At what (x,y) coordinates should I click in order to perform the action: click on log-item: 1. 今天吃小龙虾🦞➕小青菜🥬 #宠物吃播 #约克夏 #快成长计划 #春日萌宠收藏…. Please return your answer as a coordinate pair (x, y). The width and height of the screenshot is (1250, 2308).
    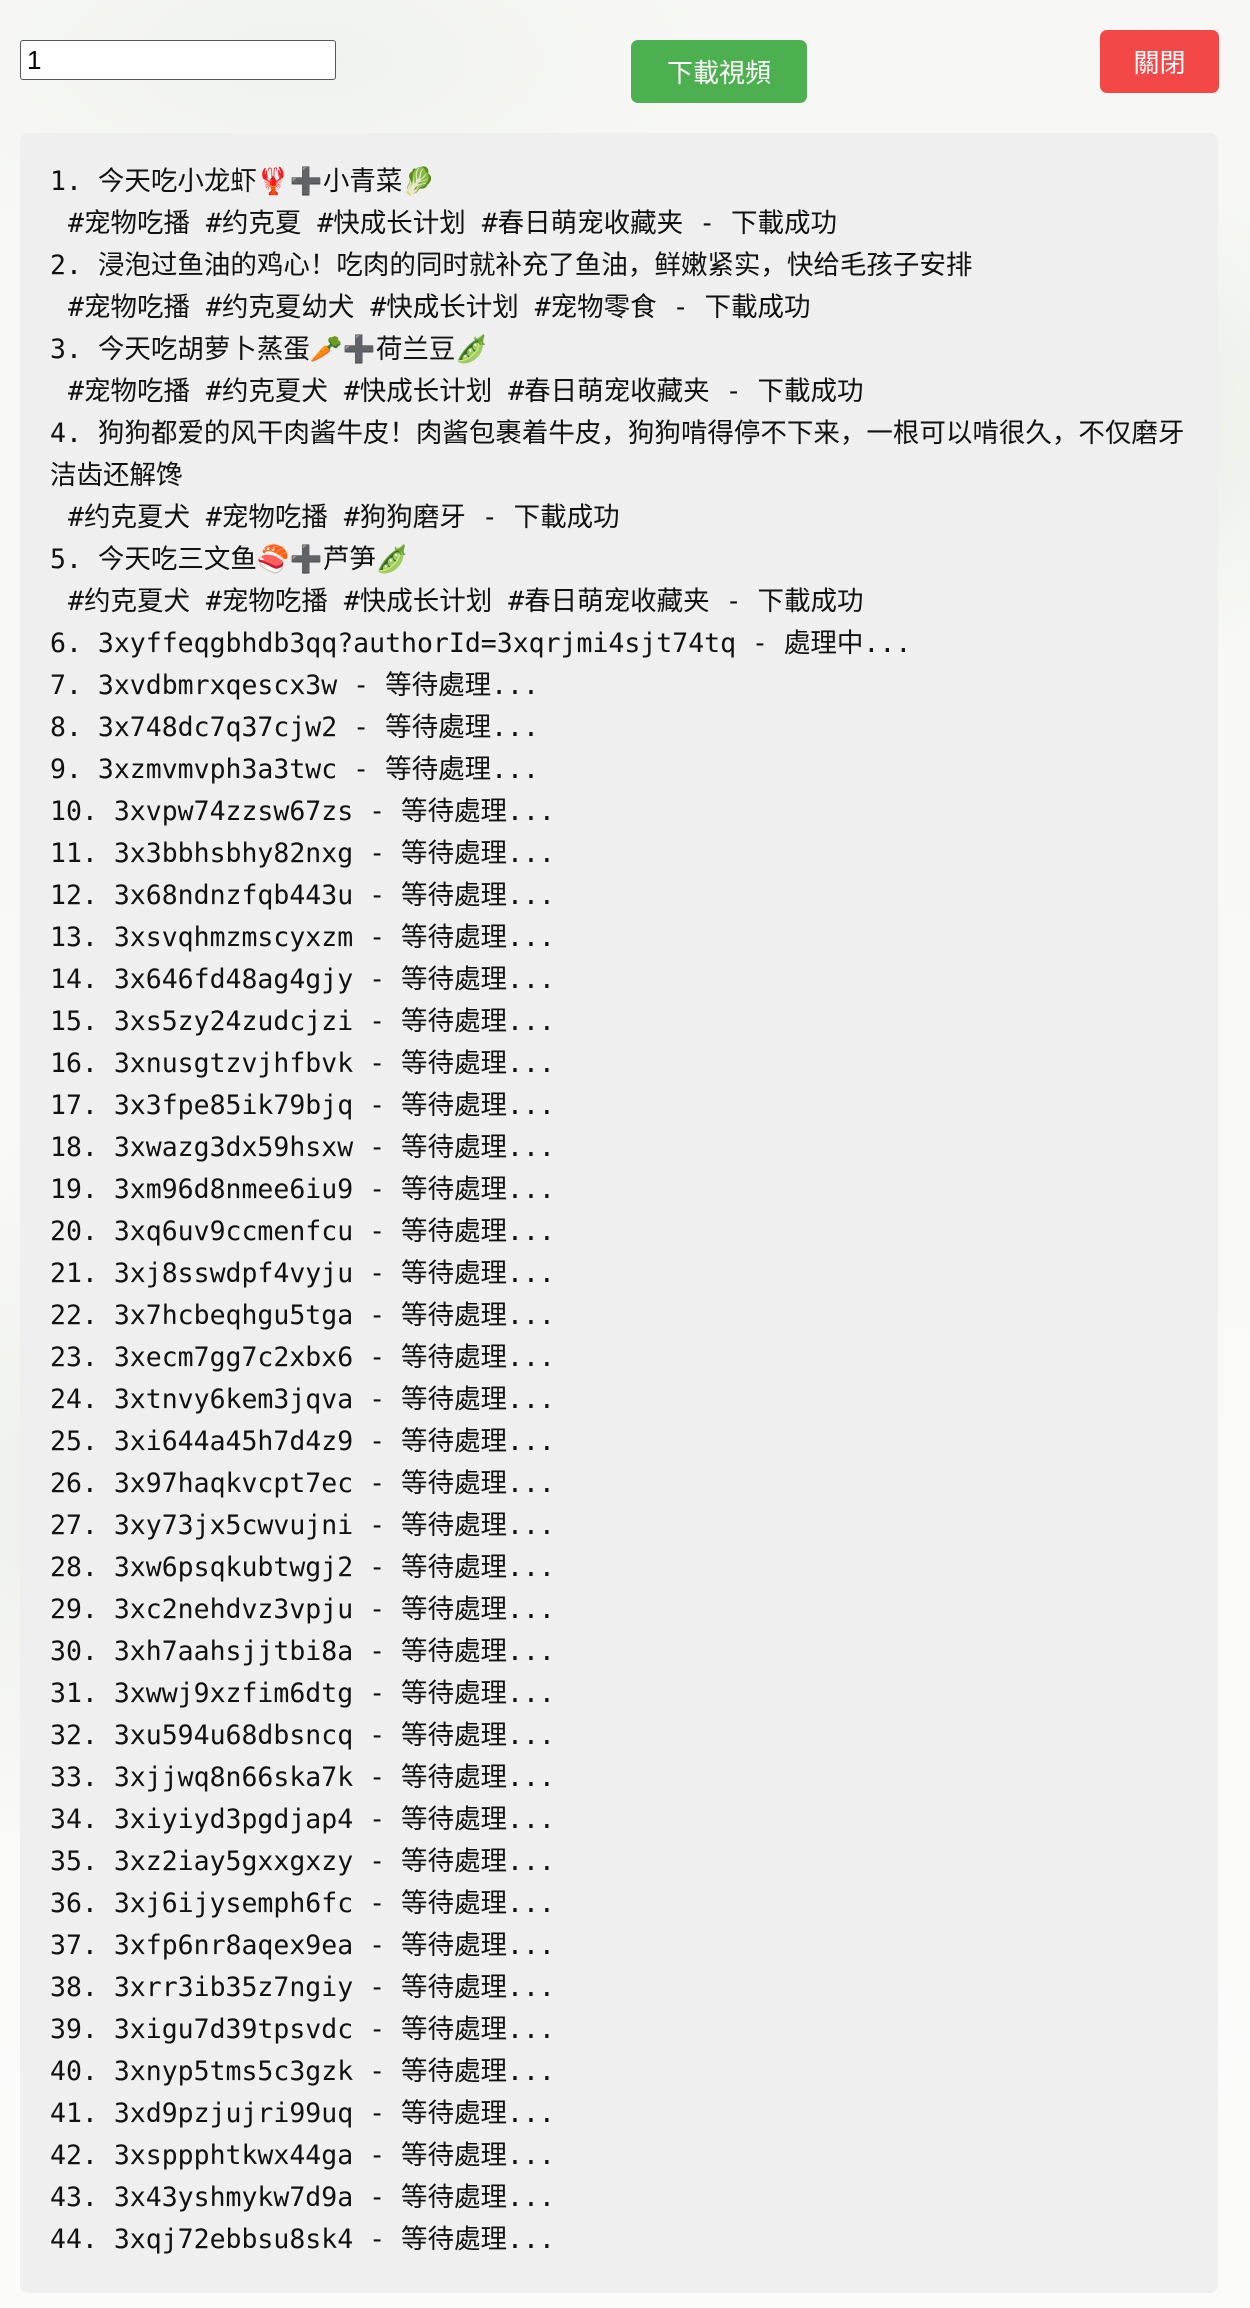
    Looking at the image, I should click on (619, 203).